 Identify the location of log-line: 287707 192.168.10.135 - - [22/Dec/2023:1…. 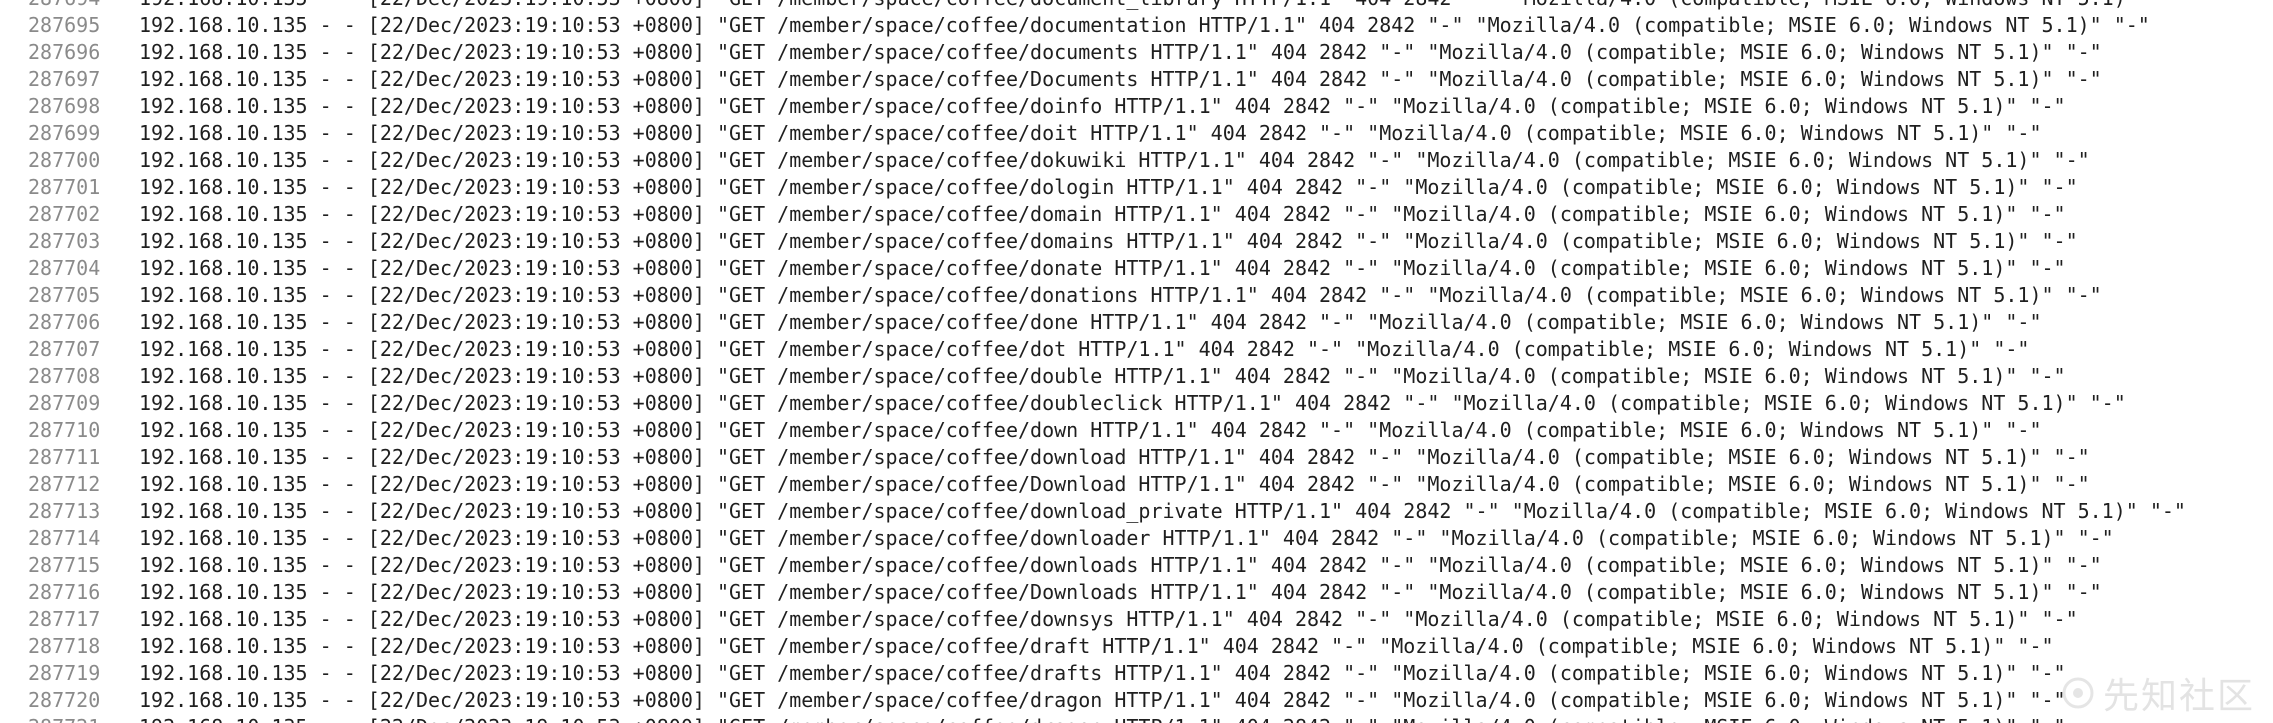
(1136, 349).